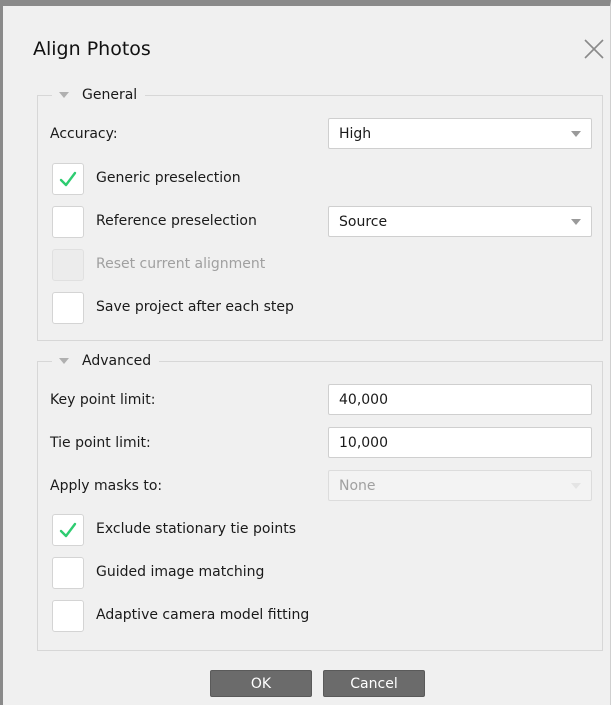 This screenshot has width=611, height=705. I want to click on reset-alignment-checkbox, so click(68, 265).